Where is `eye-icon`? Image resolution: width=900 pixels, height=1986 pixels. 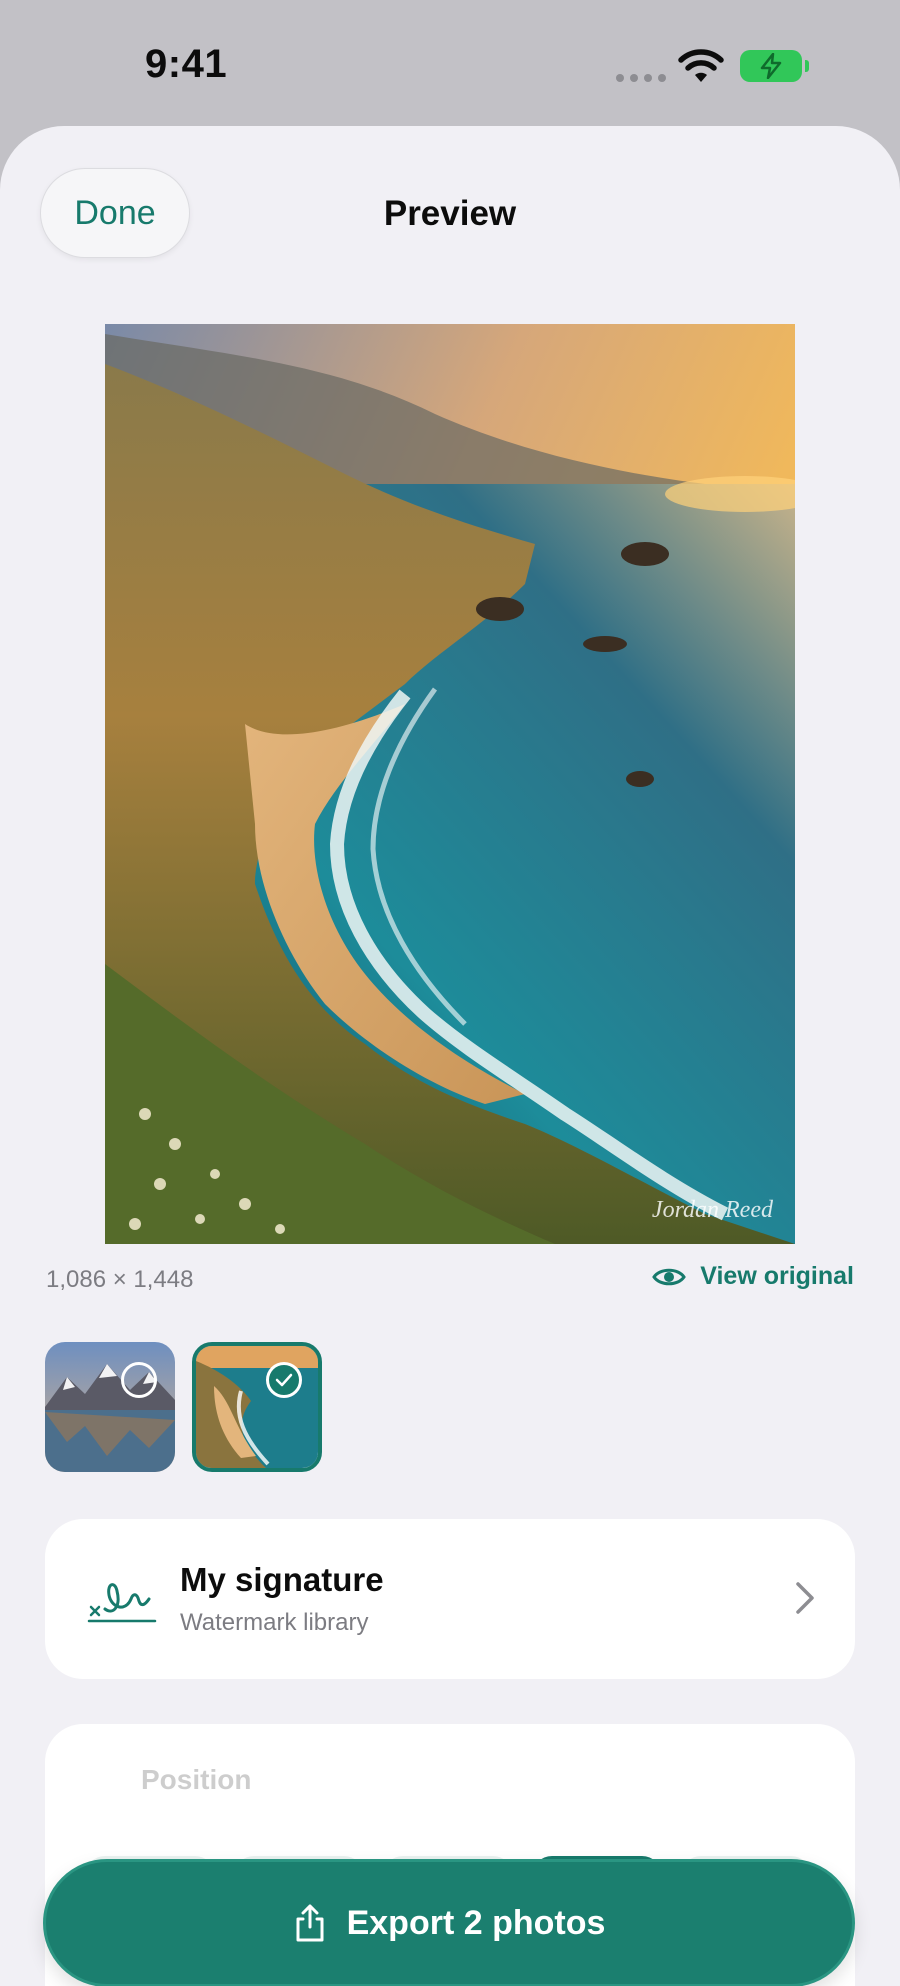 eye-icon is located at coordinates (669, 1276).